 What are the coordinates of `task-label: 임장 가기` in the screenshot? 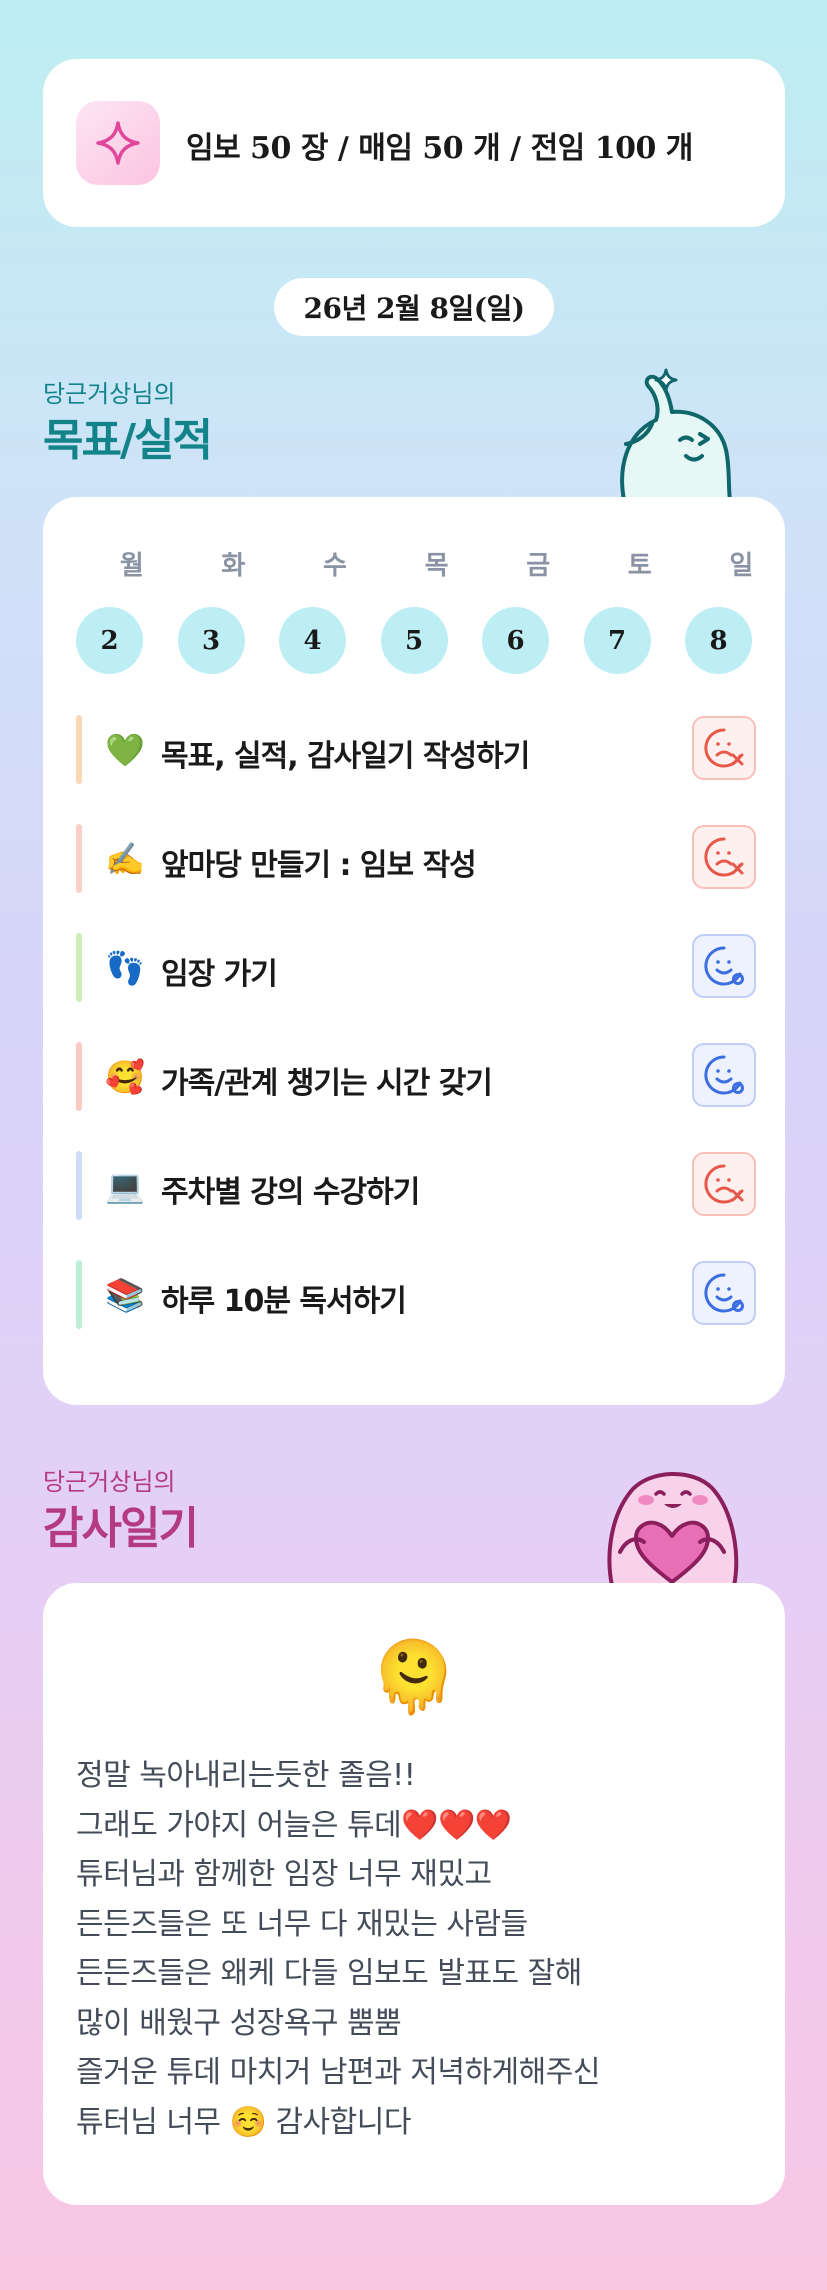 It's located at (219, 974).